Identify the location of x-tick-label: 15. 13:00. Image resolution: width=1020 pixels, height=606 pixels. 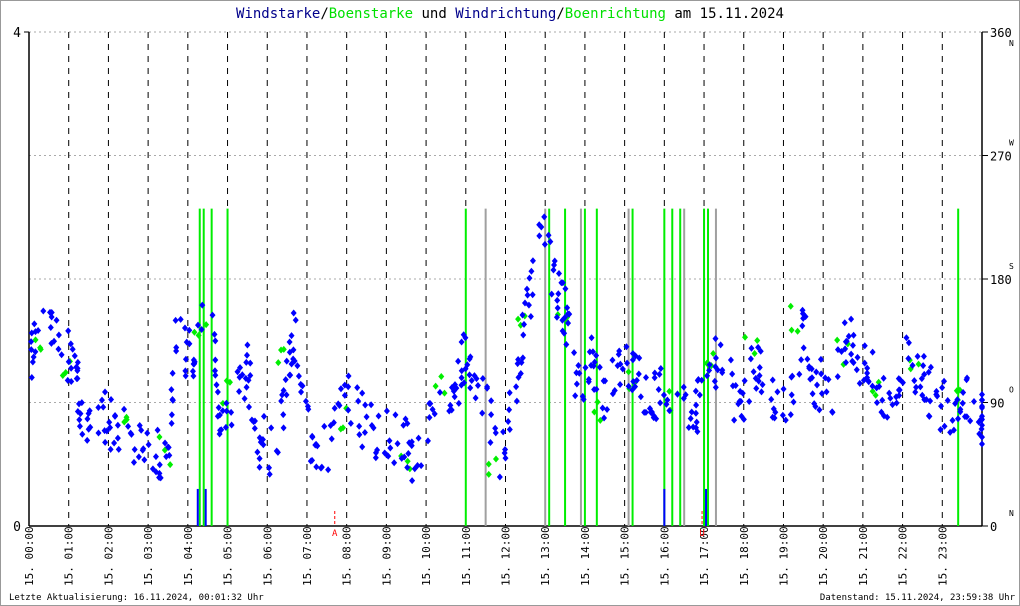
(545, 556).